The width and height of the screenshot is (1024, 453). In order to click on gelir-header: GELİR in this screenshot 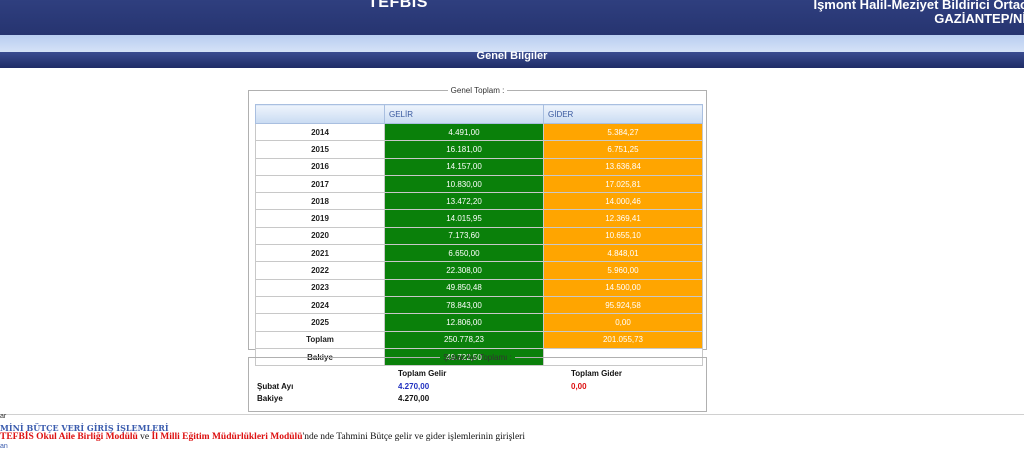, I will do `click(464, 114)`.